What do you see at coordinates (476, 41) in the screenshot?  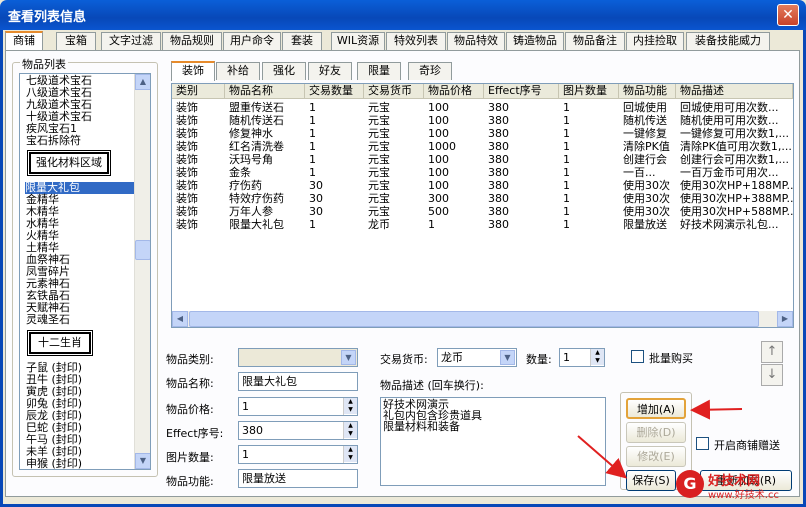 I see `tab-item-effects: 物品特效` at bounding box center [476, 41].